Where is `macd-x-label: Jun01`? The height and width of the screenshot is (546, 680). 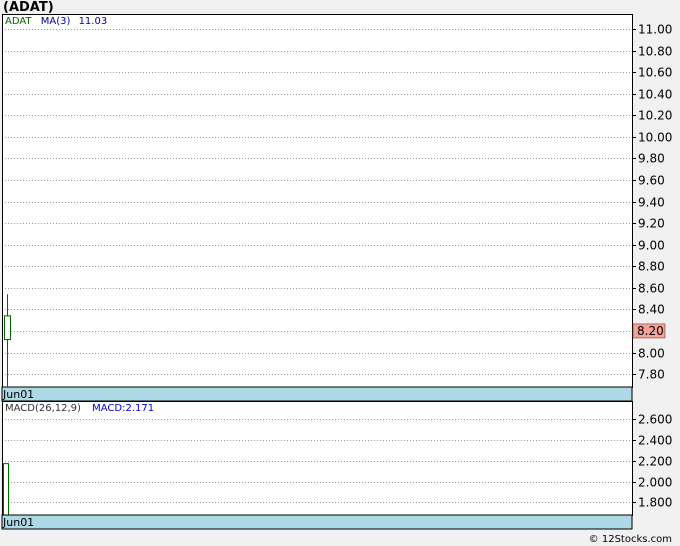
macd-x-label: Jun01 is located at coordinates (18, 522).